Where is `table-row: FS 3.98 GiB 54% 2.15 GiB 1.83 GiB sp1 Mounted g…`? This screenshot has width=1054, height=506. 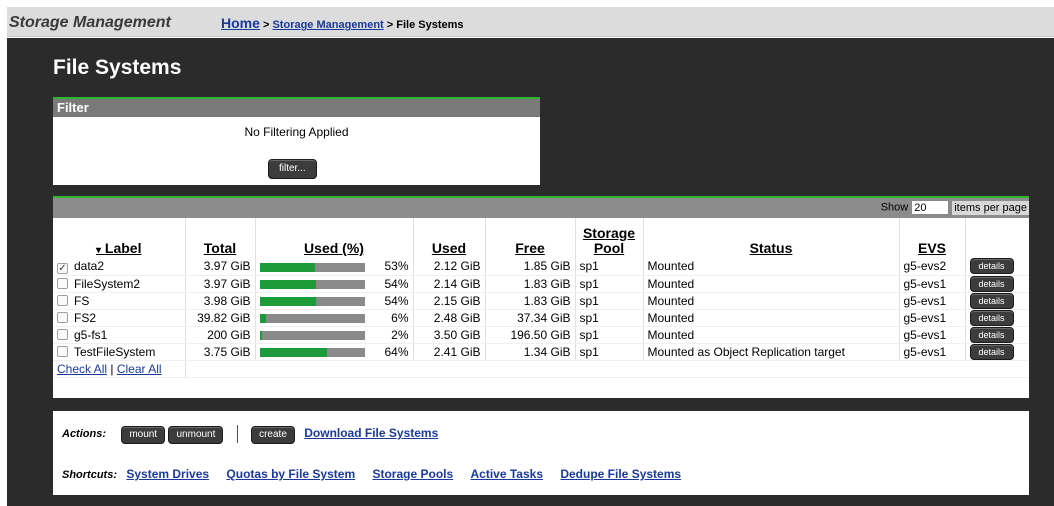 table-row: FS 3.98 GiB 54% 2.15 GiB 1.83 GiB sp1 Mounted g… is located at coordinates (541, 301).